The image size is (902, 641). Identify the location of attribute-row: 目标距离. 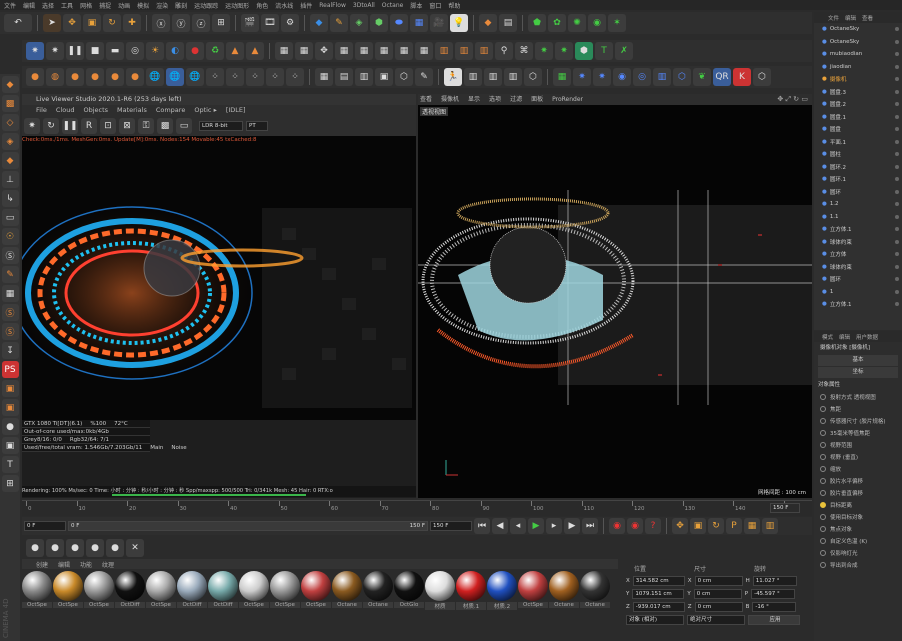
(858, 505).